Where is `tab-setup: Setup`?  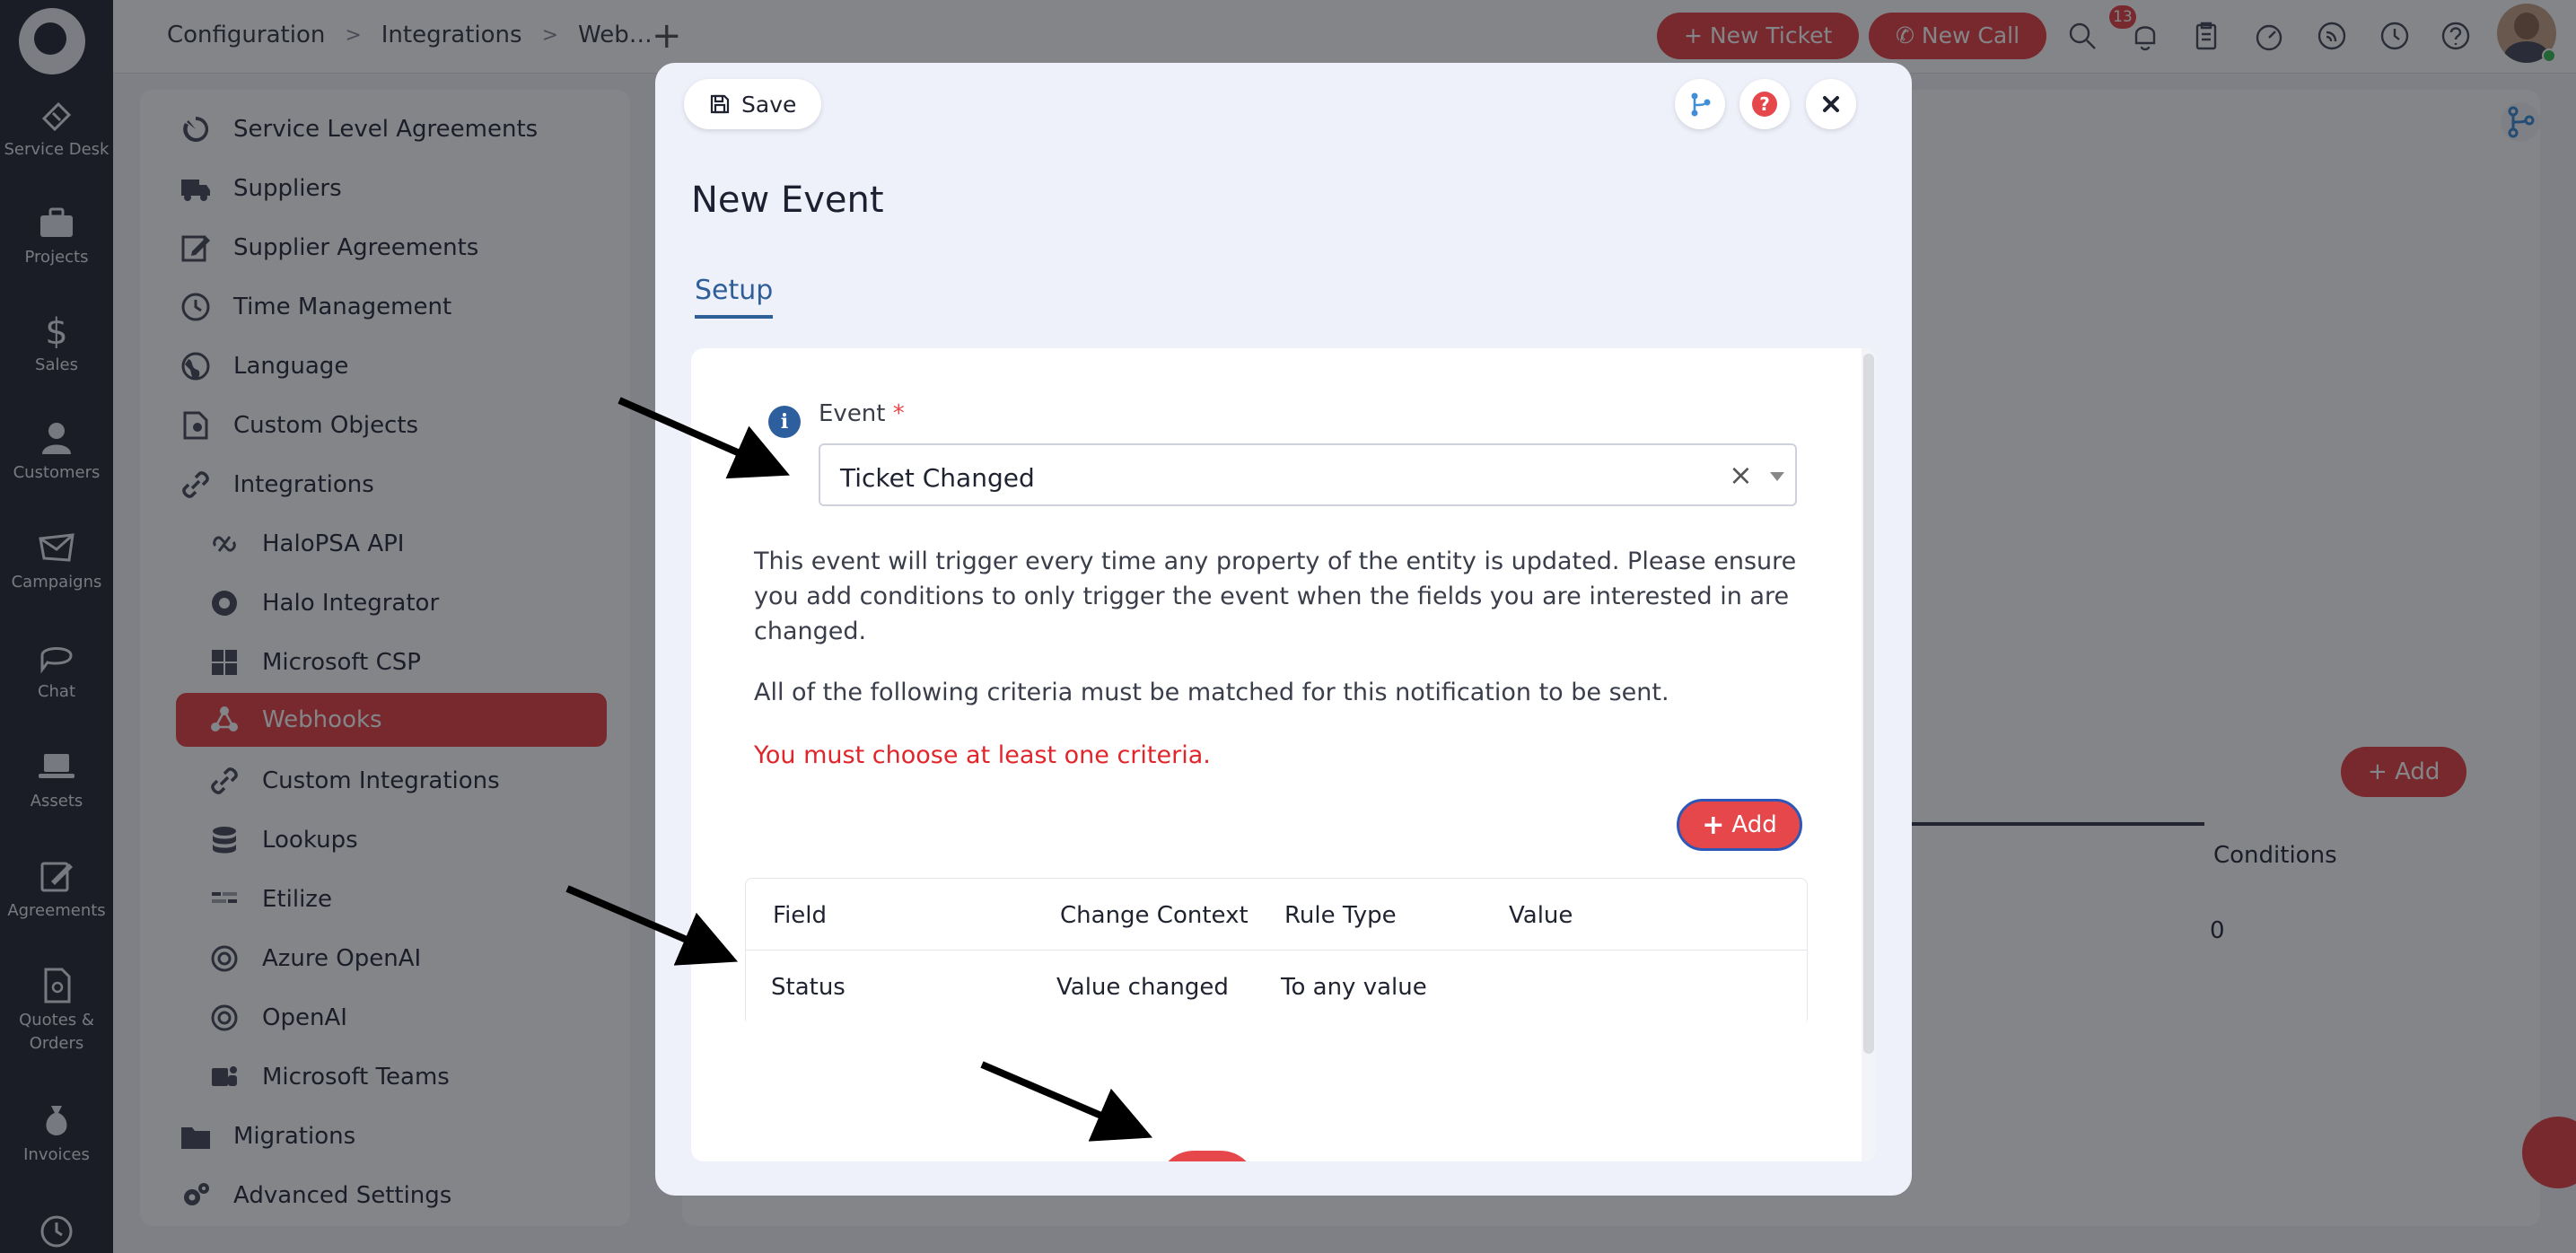 tab-setup: Setup is located at coordinates (734, 297).